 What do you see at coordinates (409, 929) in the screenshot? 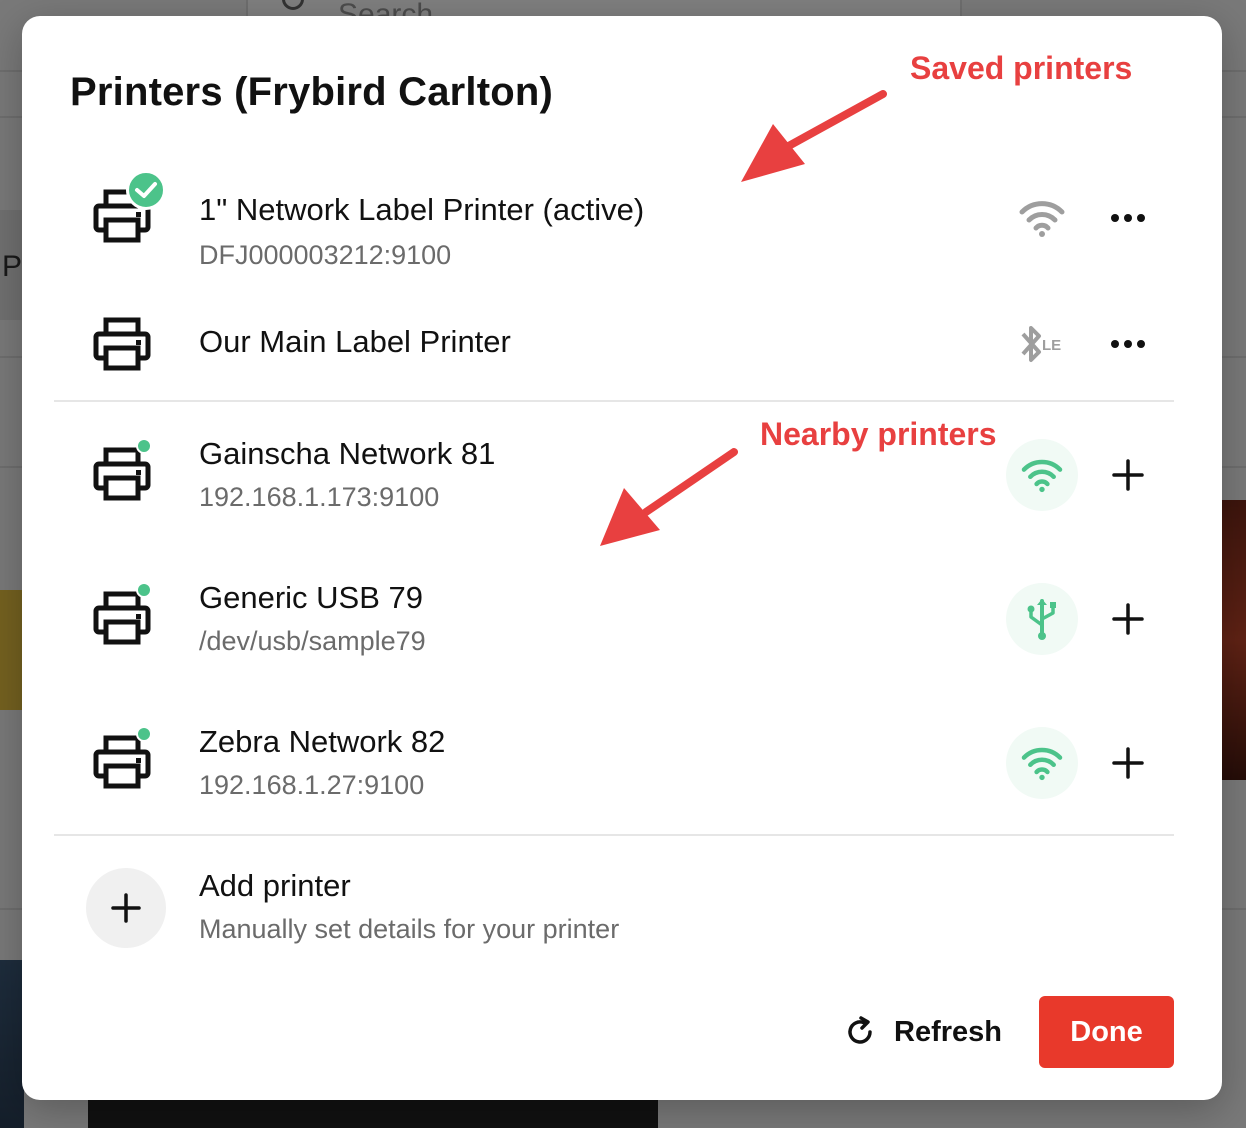
I see `add-printer-subtitle: Manually set details for your printer` at bounding box center [409, 929].